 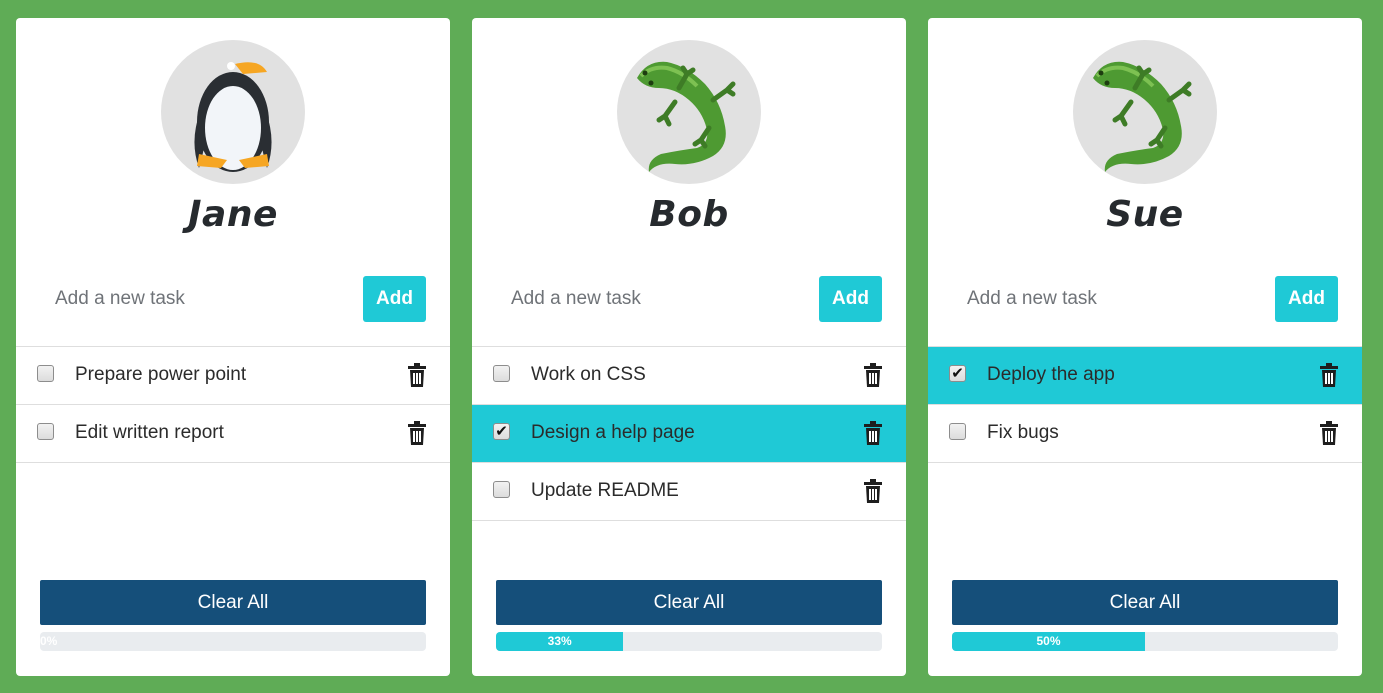 I want to click on task-list: ✔ Deploy the app Fix bugs, so click(x=1145, y=404).